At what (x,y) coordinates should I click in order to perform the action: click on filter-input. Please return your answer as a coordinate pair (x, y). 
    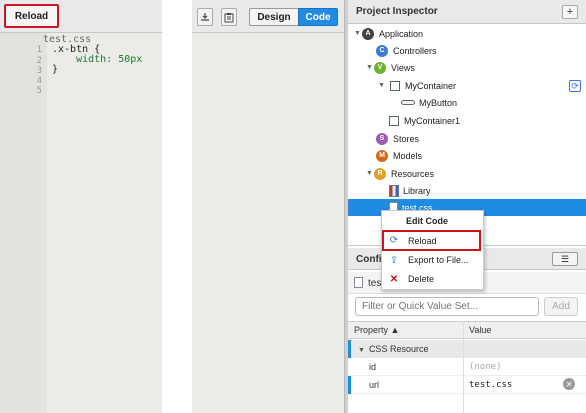
    Looking at the image, I should click on (447, 306).